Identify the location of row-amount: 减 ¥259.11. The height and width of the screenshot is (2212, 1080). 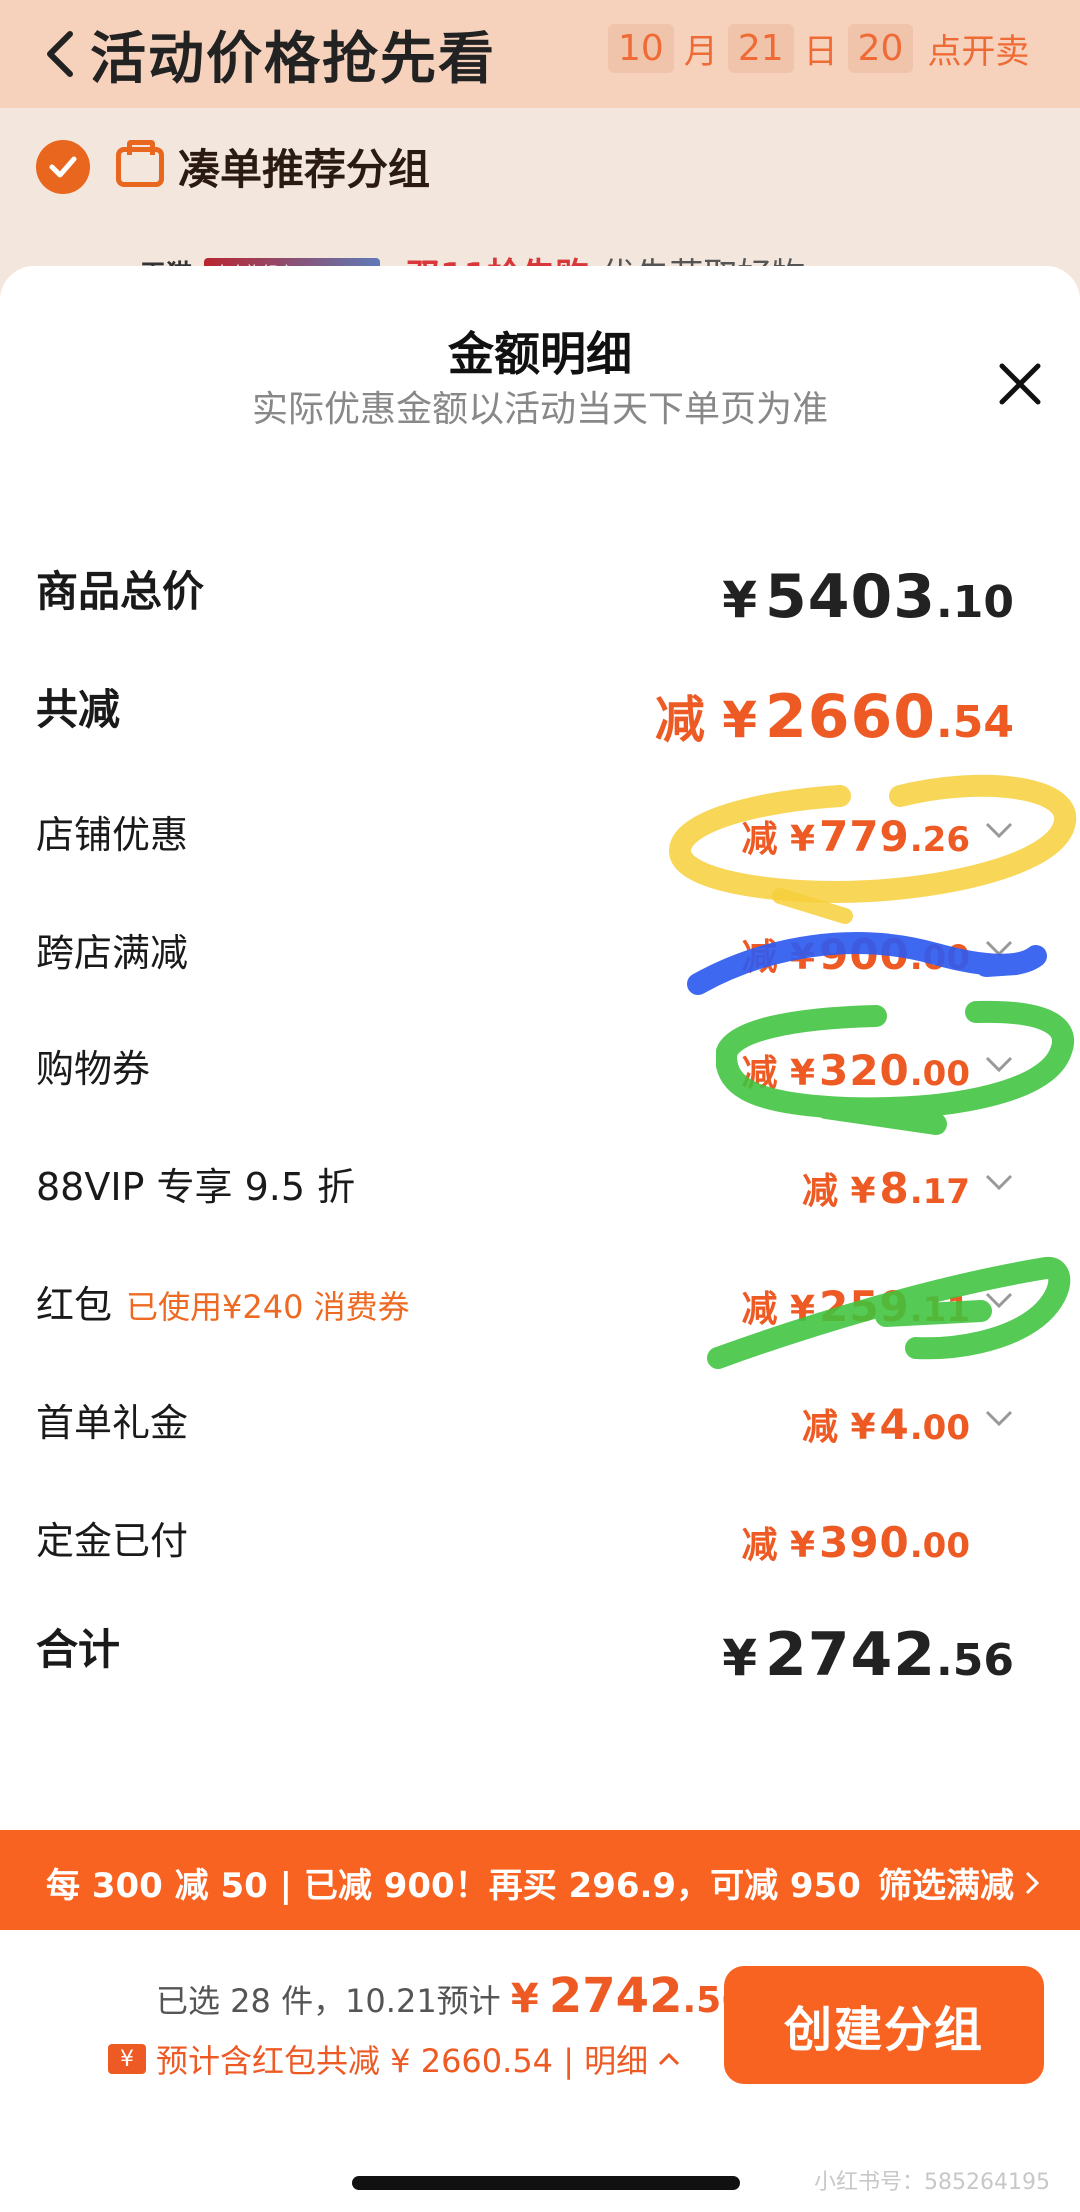
(856, 1306).